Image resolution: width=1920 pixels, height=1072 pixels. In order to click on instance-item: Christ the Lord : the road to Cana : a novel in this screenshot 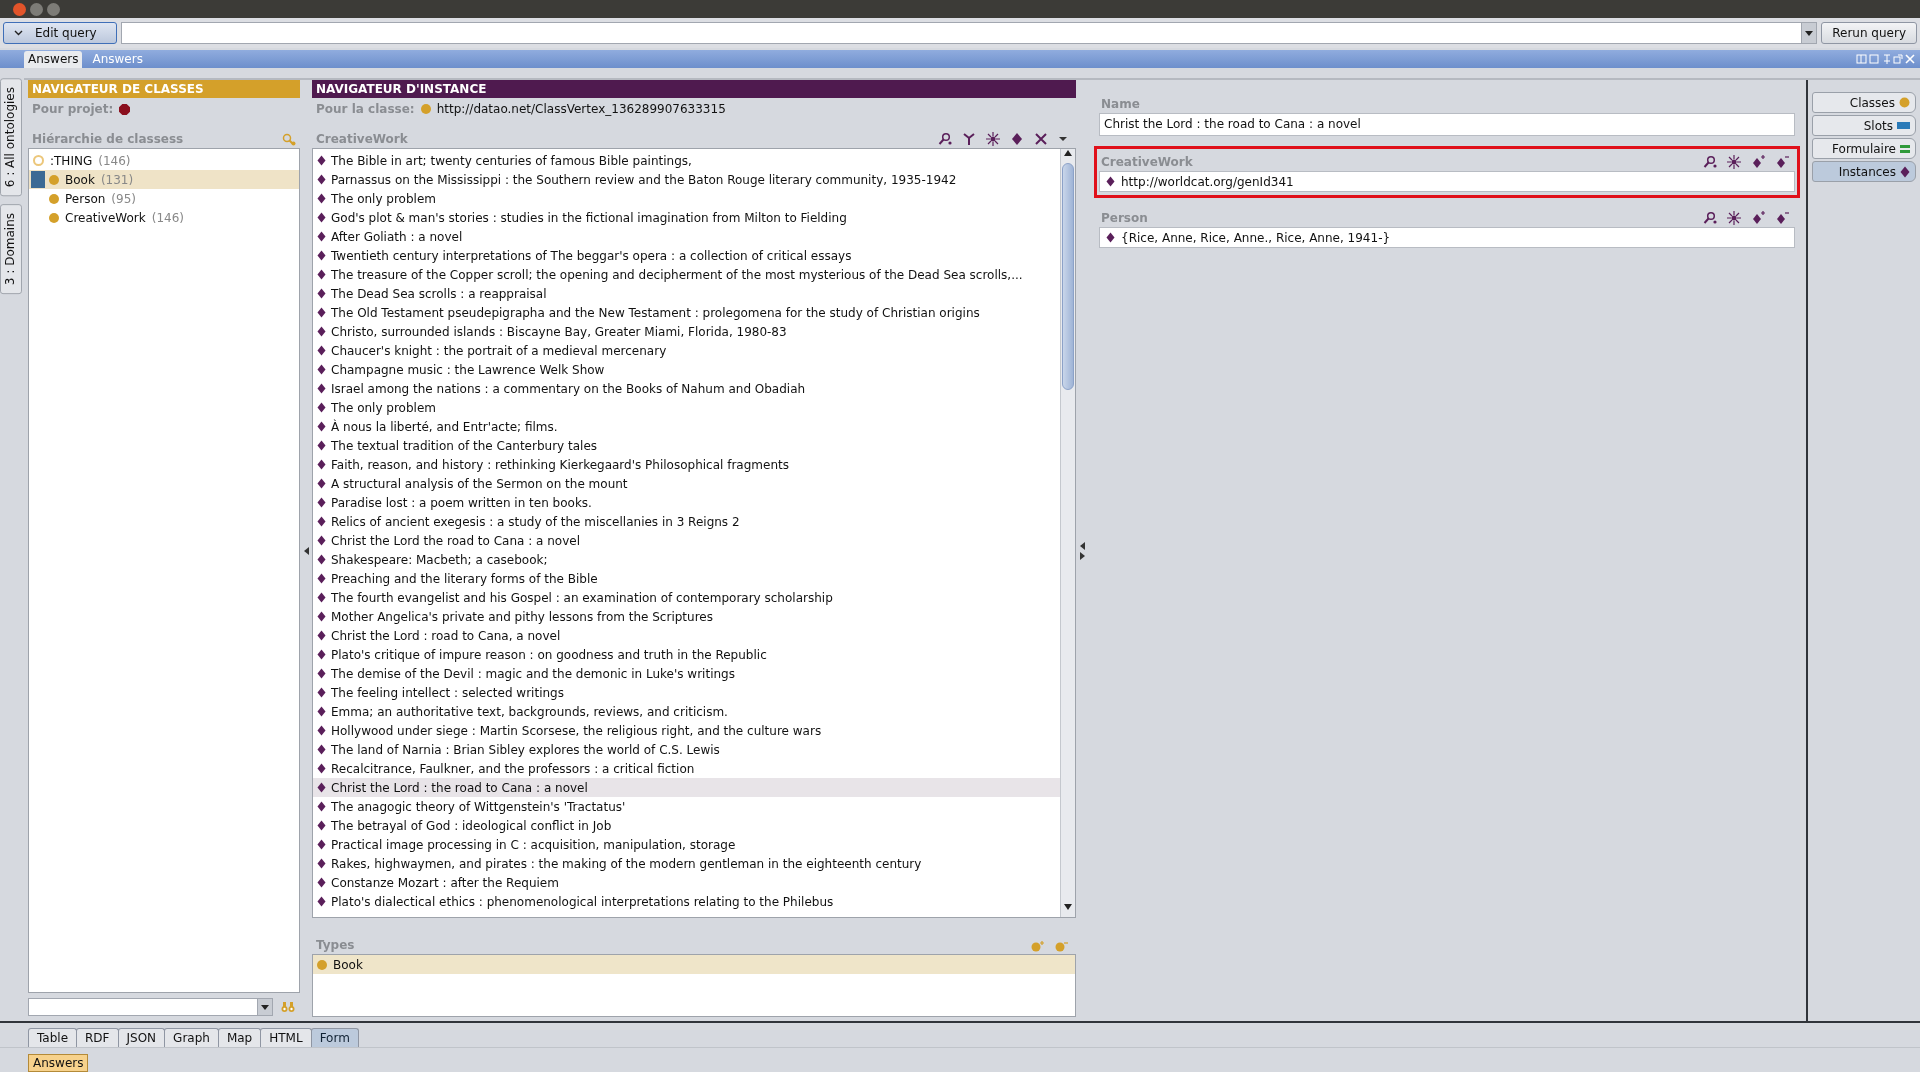, I will do `click(686, 787)`.